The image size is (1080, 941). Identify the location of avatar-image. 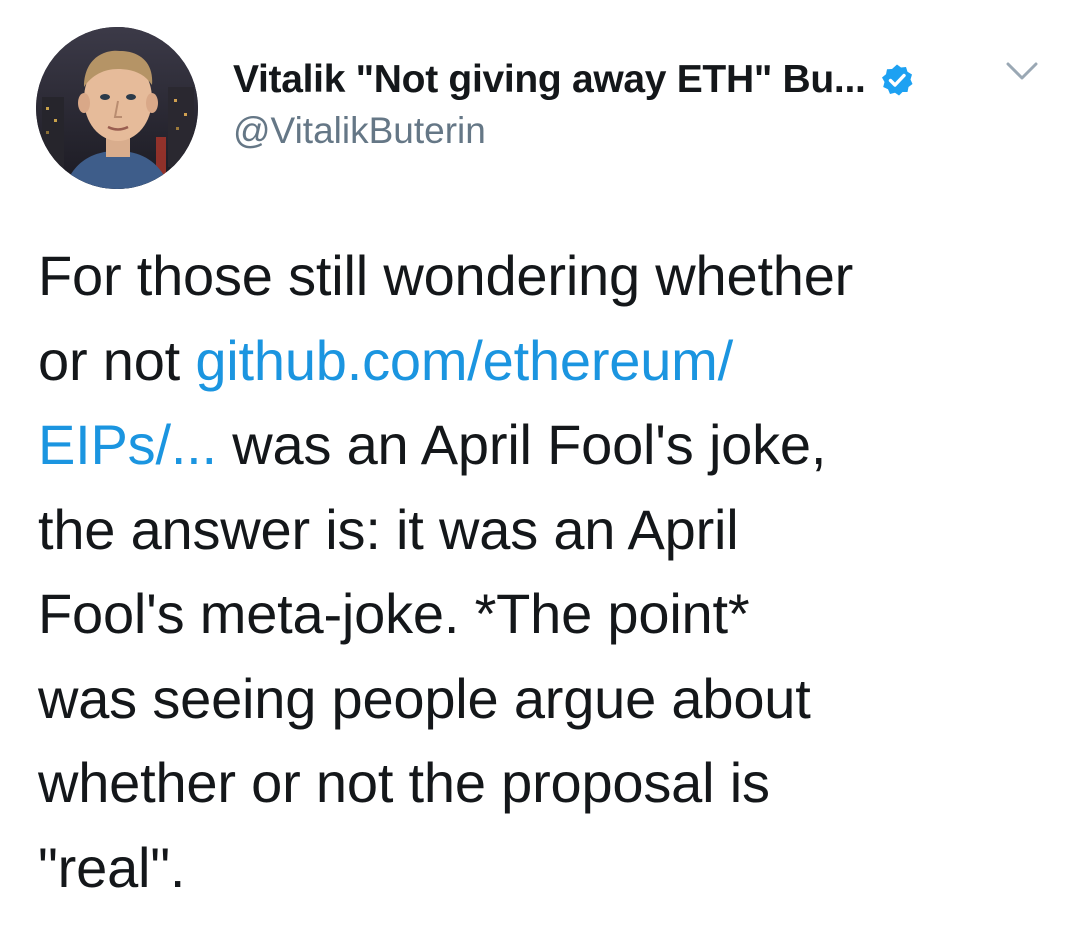
(117, 108).